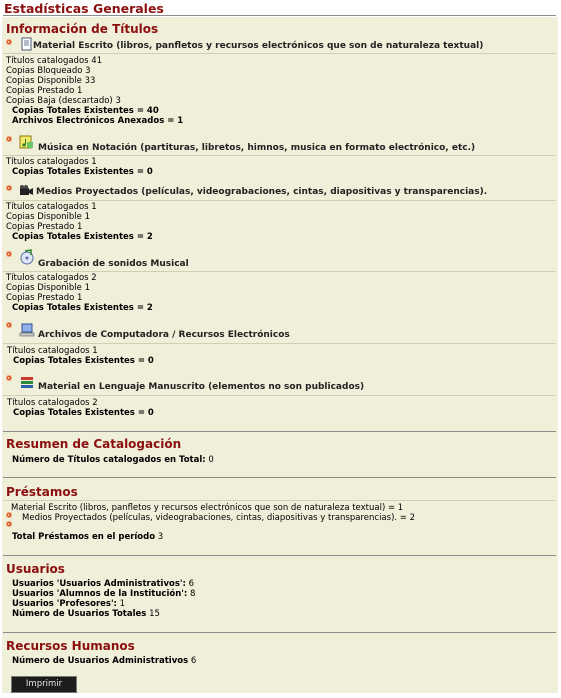 This screenshot has height=698, width=561. What do you see at coordinates (70, 646) in the screenshot?
I see `section-heading-recursos: Recursos Humanos` at bounding box center [70, 646].